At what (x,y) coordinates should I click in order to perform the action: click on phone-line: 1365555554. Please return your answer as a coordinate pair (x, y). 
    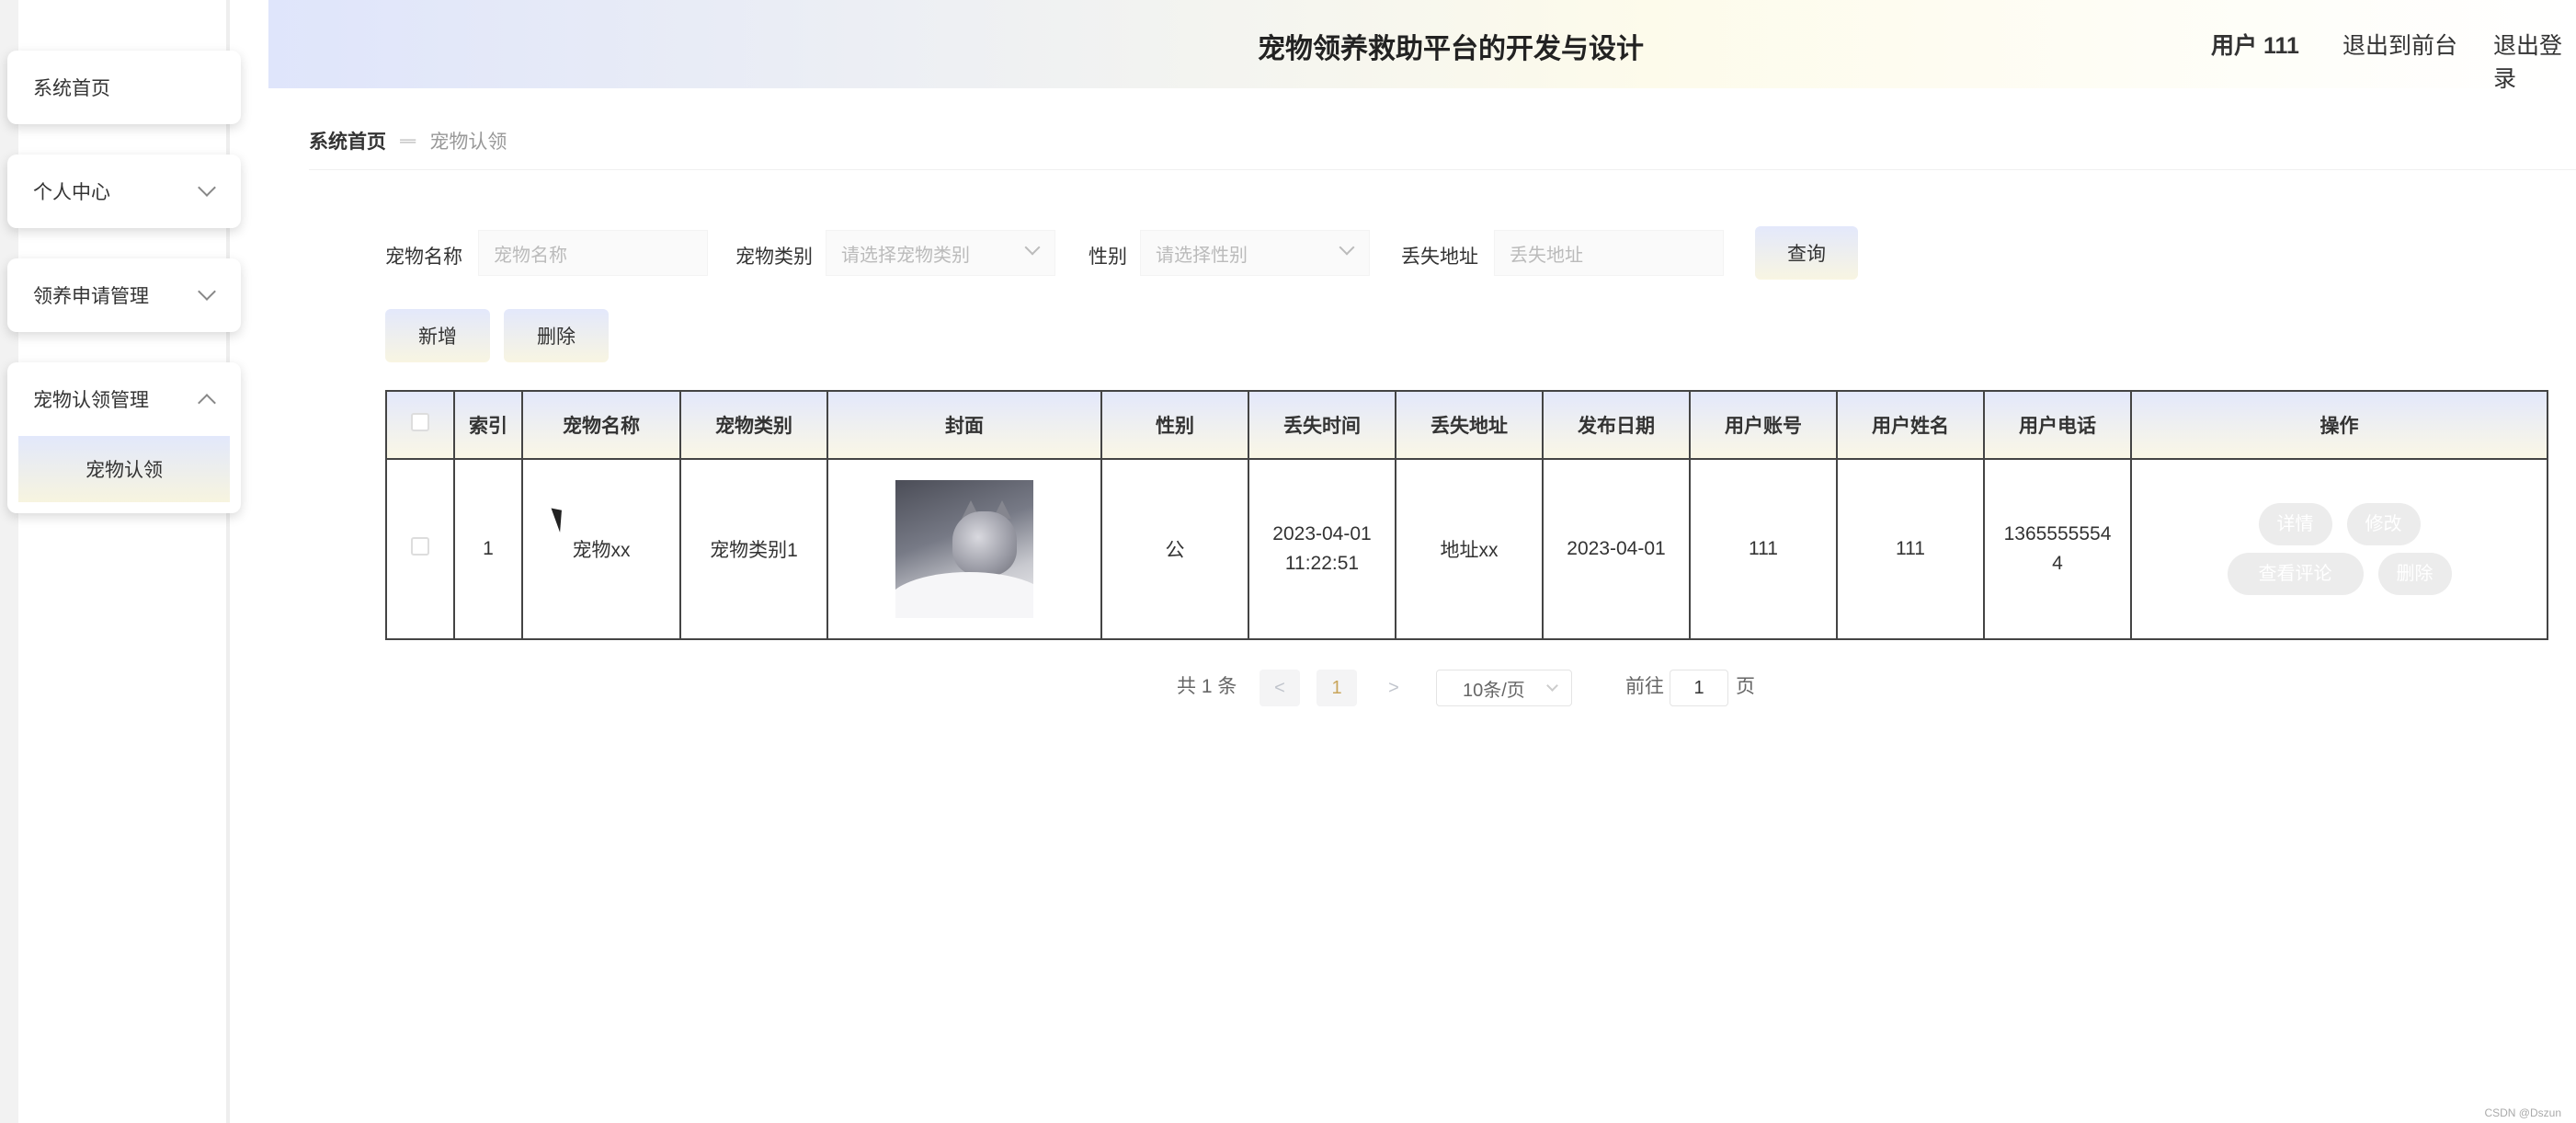
    Looking at the image, I should click on (2057, 533).